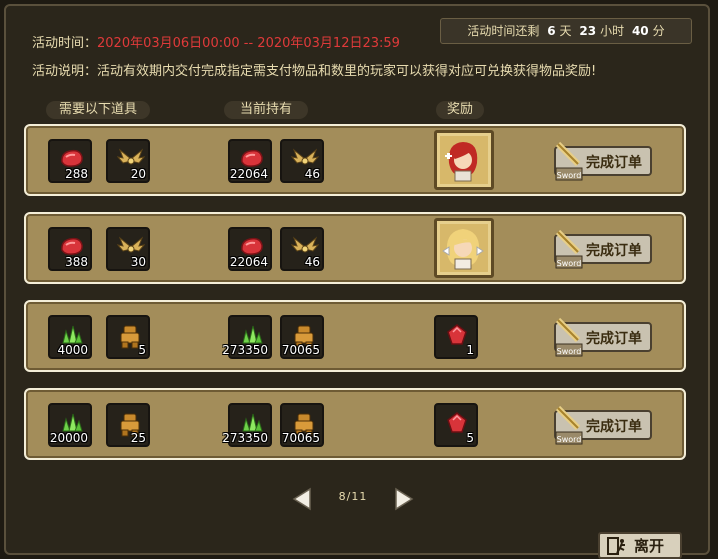 This screenshot has width=718, height=559. What do you see at coordinates (404, 499) in the screenshot?
I see `next-page-arrow-icon` at bounding box center [404, 499].